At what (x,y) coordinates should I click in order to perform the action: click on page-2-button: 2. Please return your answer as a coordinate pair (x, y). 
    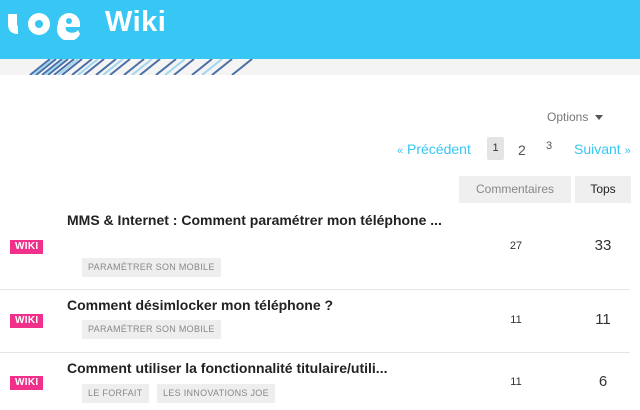
    Looking at the image, I should click on (522, 150).